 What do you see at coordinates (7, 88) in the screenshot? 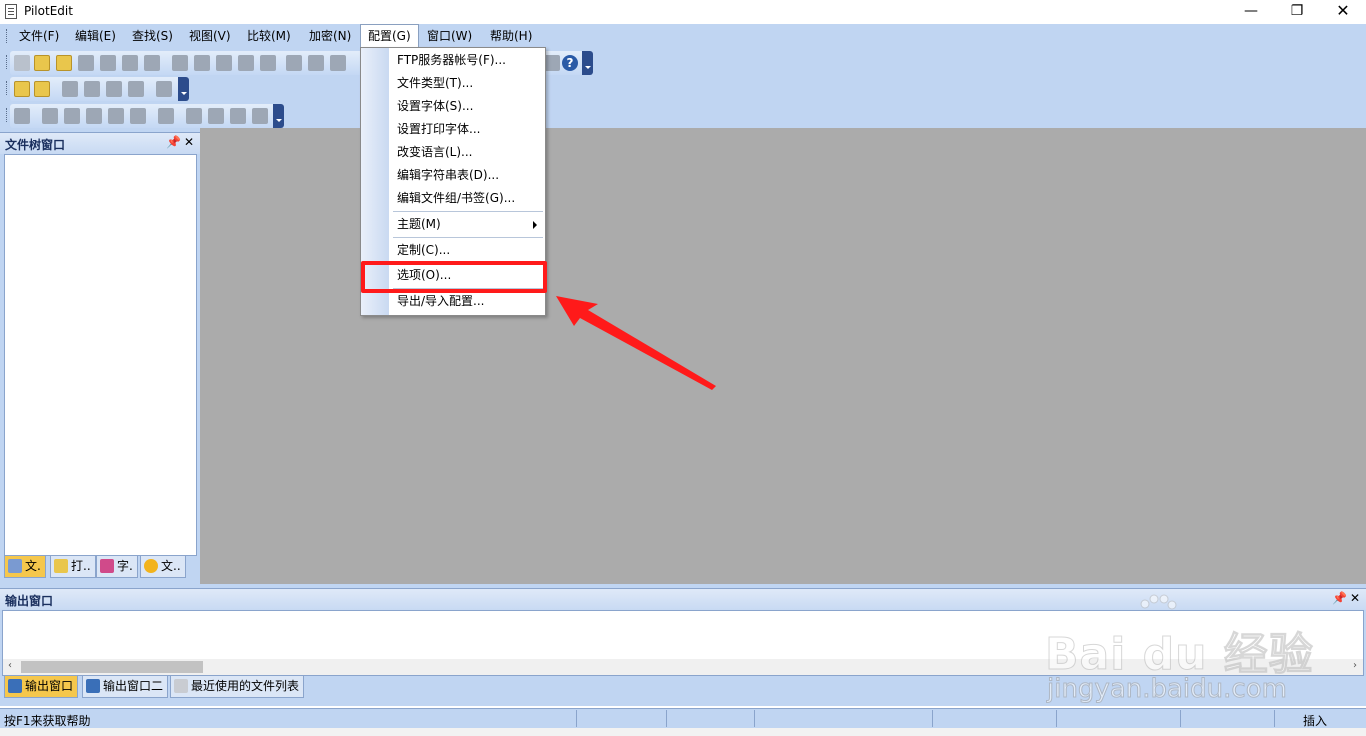
I see `toolbar2-grip` at bounding box center [7, 88].